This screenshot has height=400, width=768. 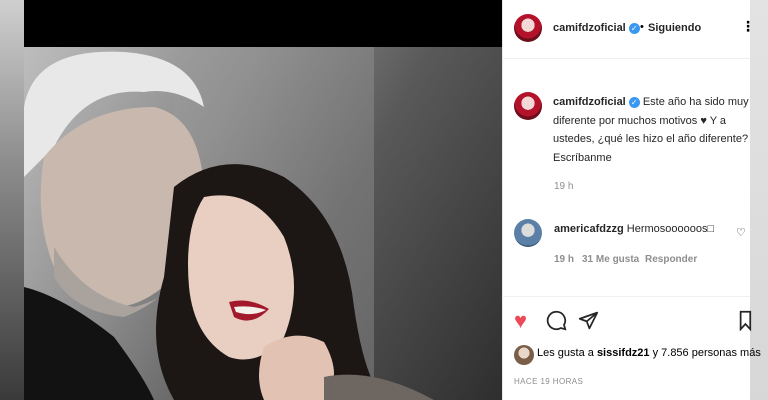 What do you see at coordinates (705, 353) in the screenshot?
I see `likes-suffix: y 7.856 personas más` at bounding box center [705, 353].